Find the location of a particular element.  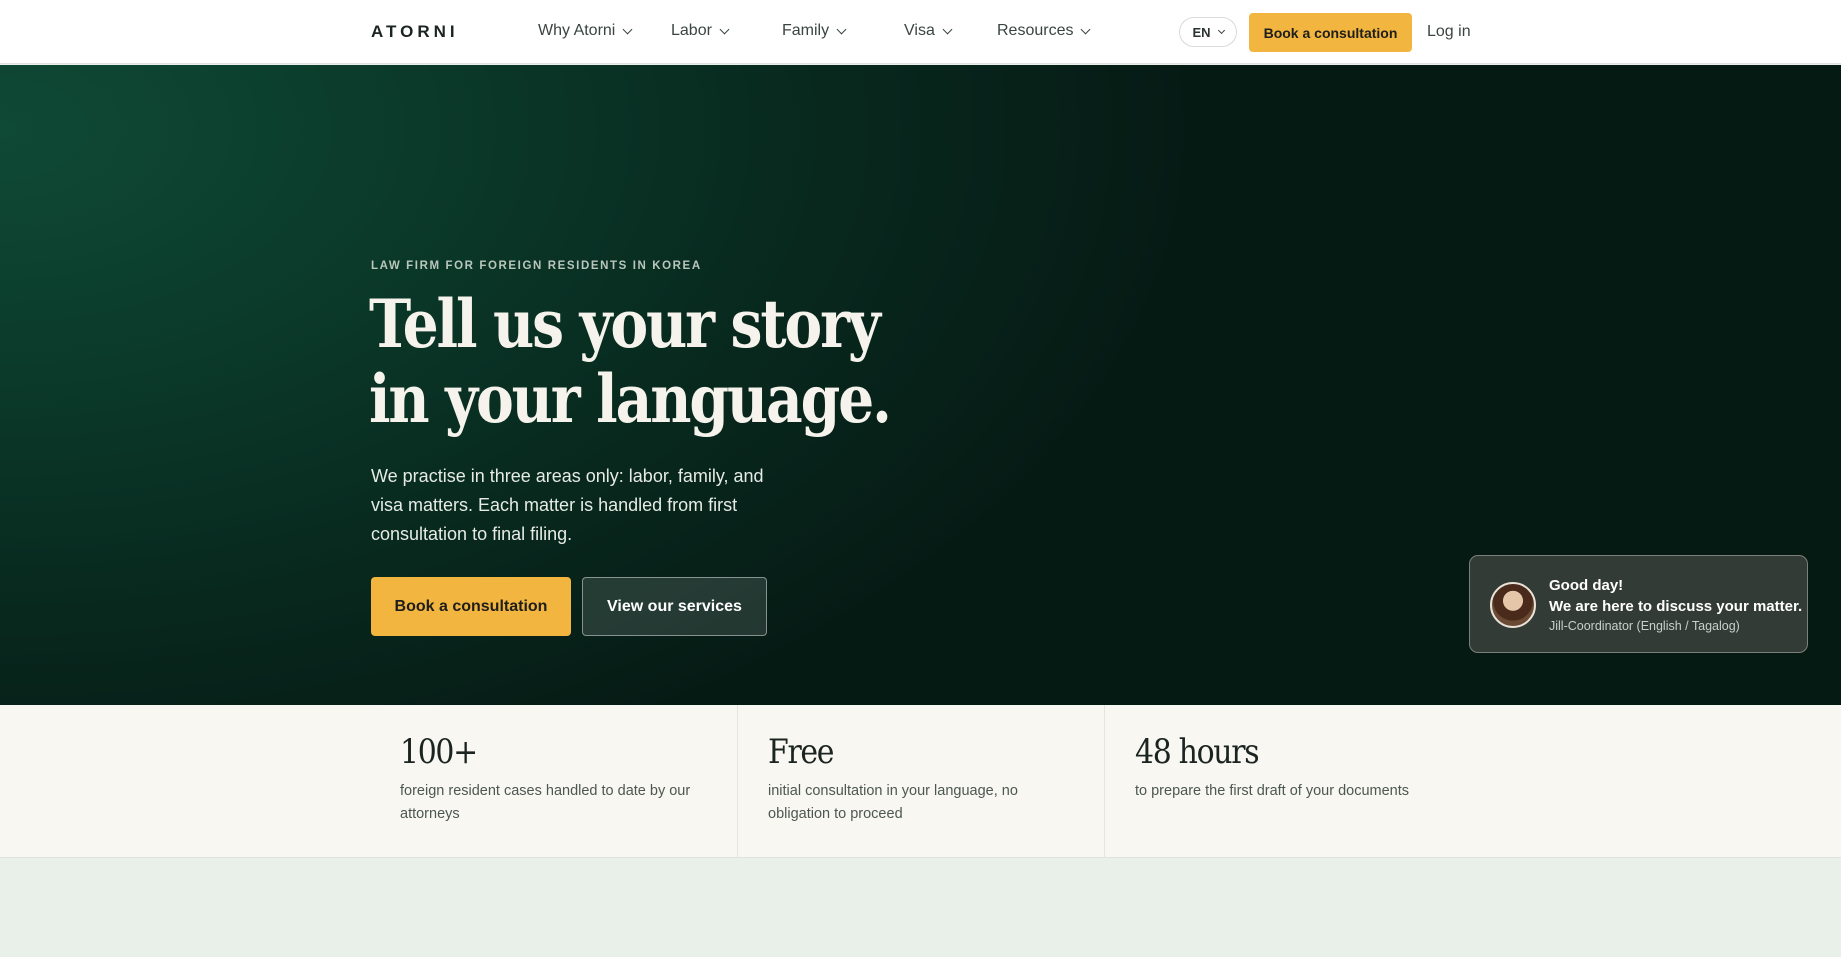

book-consultation-button: Book a consultation is located at coordinates (471, 606).